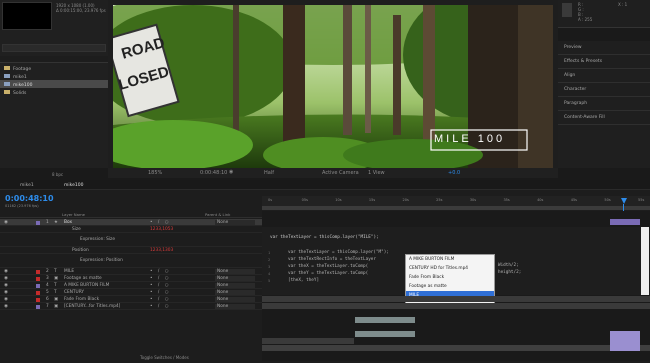 This screenshot has height=363, width=650. I want to click on col-parent: Parent & Link, so click(217, 214).